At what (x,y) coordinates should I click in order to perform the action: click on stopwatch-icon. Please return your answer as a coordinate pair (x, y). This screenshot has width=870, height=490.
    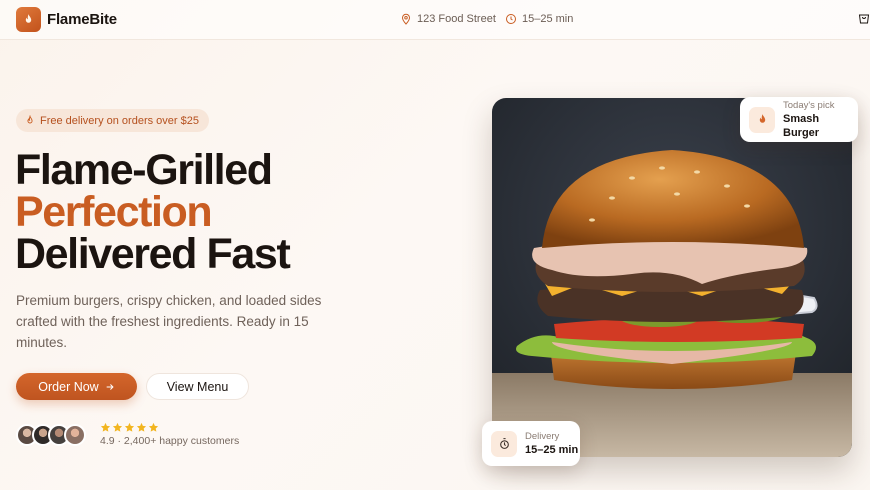
    Looking at the image, I should click on (504, 443).